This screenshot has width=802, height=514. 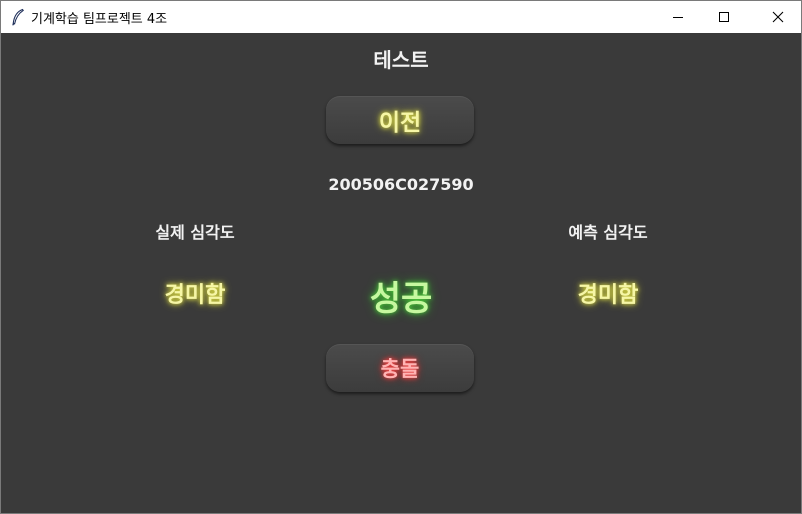 I want to click on close-icon, so click(x=778, y=16).